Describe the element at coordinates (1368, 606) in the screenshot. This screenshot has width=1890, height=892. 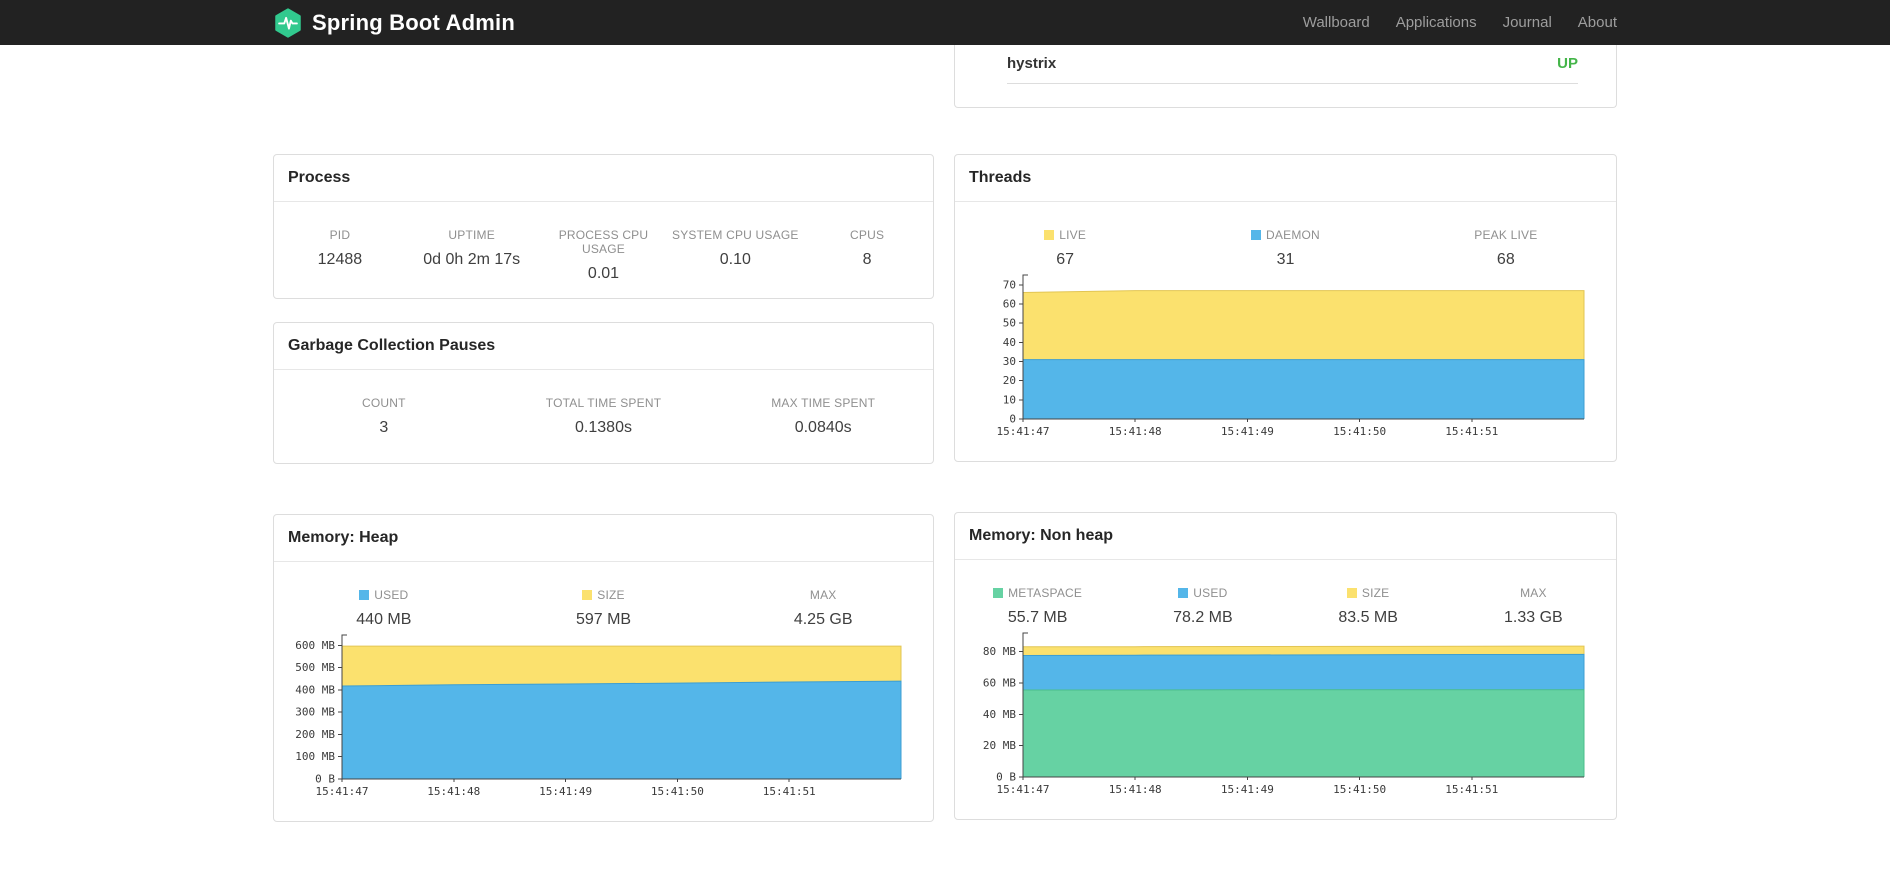
I see `stat-nonheap-size: SIZE 83.5 MB` at that location.